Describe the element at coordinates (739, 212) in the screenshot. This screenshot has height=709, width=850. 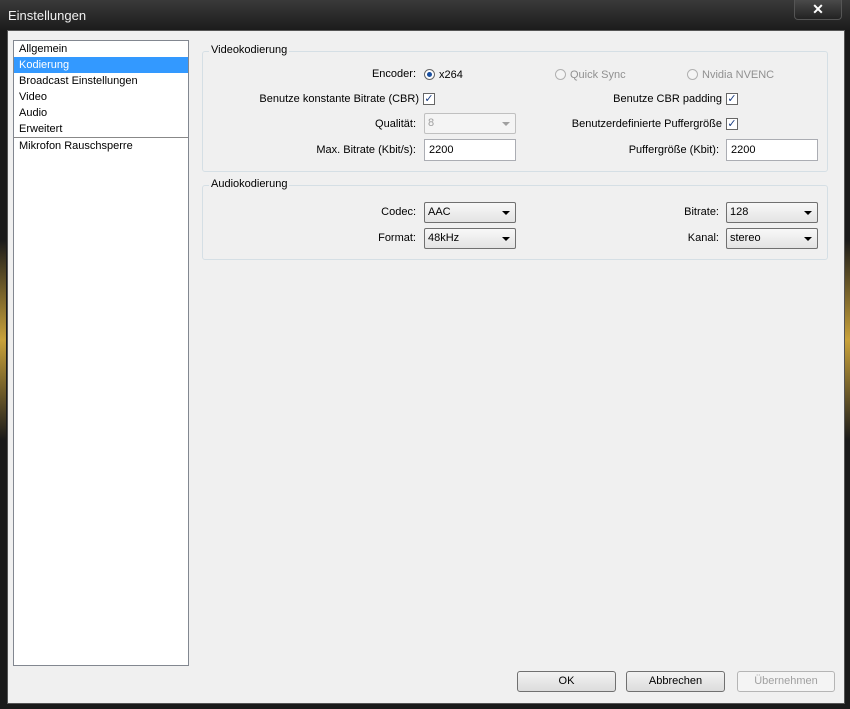
I see `bitrate-value: 128` at that location.